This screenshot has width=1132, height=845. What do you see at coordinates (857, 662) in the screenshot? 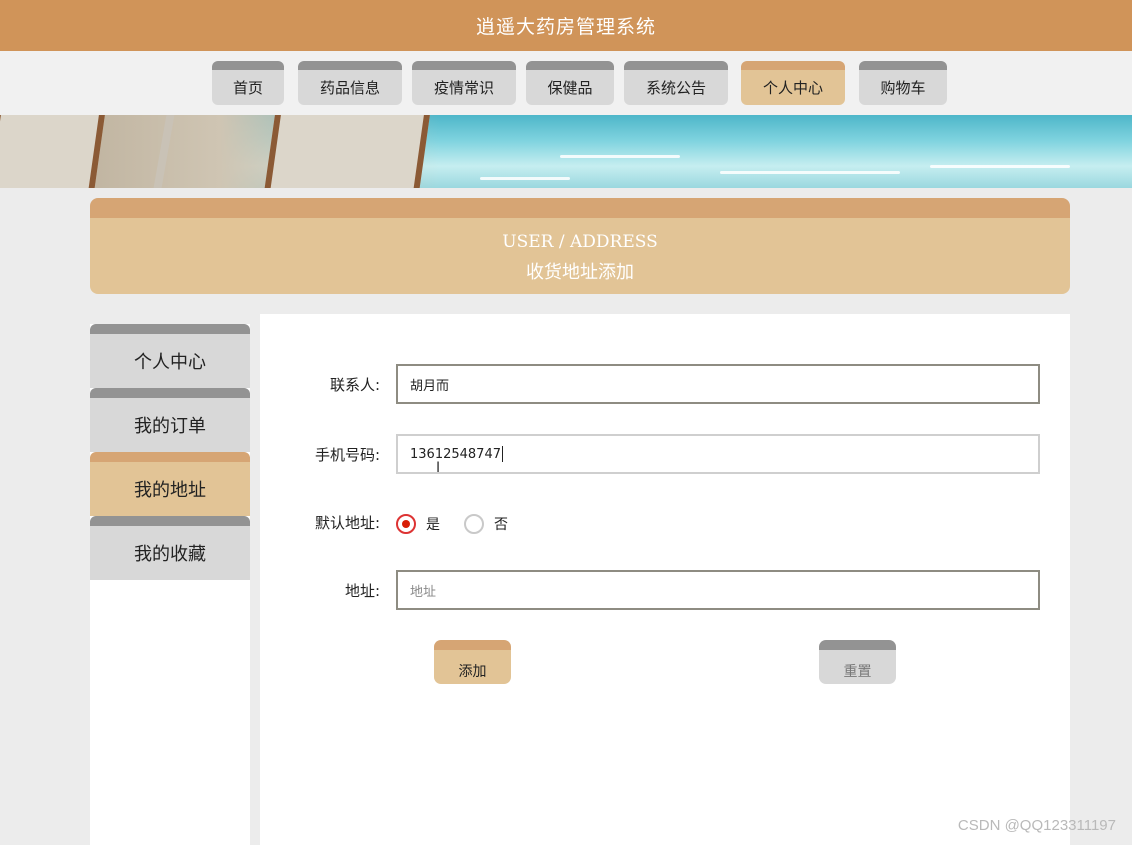
I see `reset-button: 重置` at bounding box center [857, 662].